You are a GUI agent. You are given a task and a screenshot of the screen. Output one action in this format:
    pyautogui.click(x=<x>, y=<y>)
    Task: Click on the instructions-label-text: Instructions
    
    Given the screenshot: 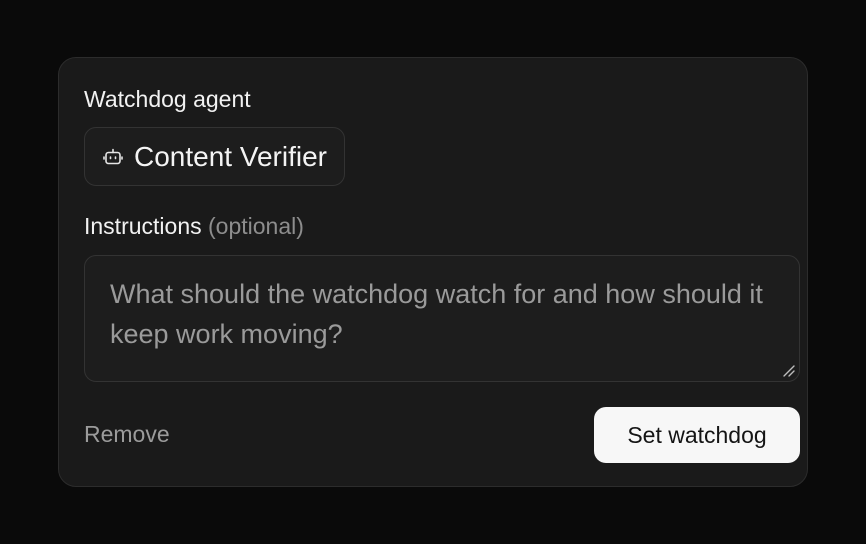 What is the action you would take?
    pyautogui.click(x=143, y=226)
    